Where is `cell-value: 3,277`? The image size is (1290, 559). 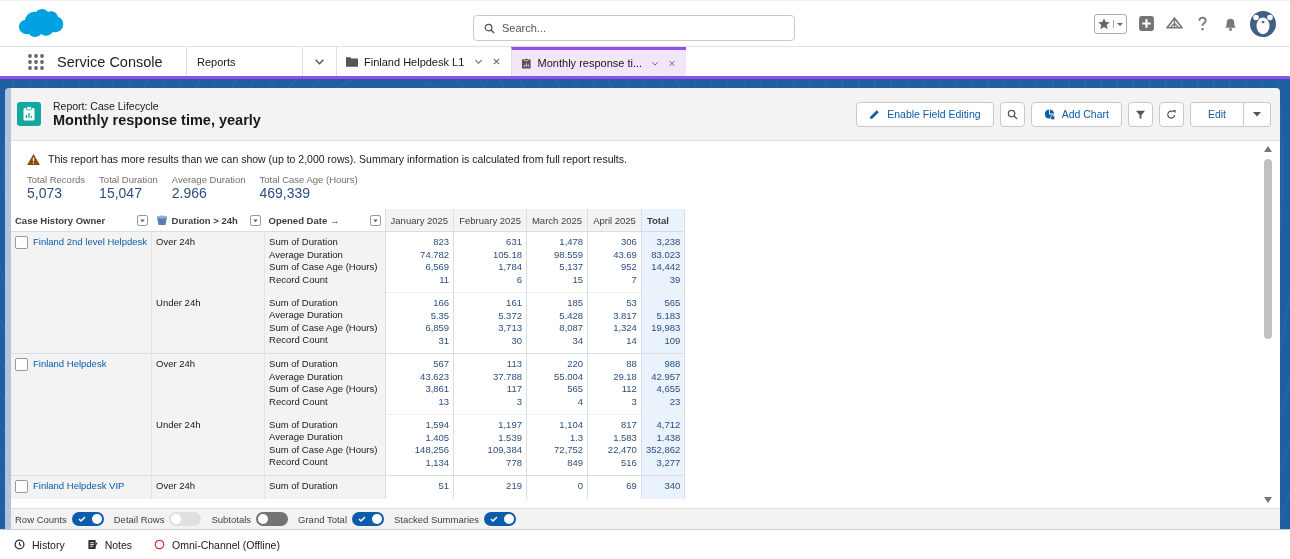 cell-value: 3,277 is located at coordinates (668, 462).